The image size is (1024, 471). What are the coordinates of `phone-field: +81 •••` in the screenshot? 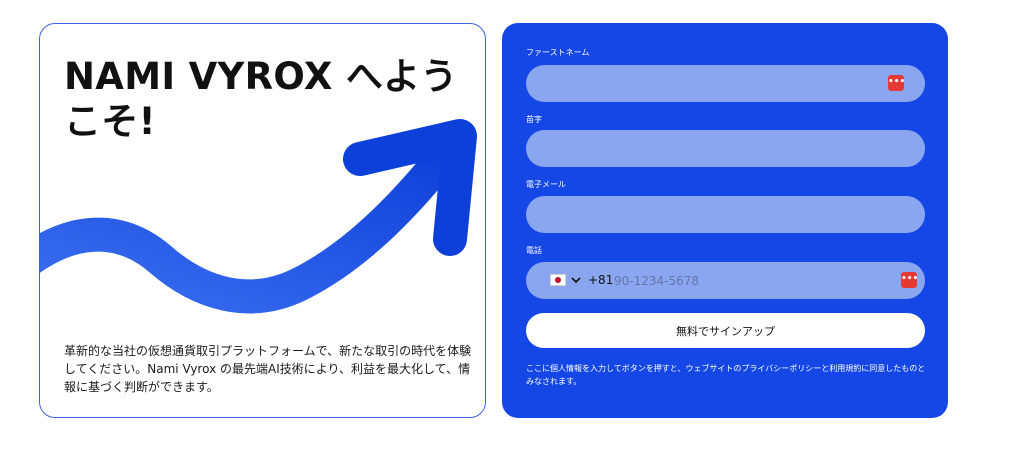 It's located at (725, 280).